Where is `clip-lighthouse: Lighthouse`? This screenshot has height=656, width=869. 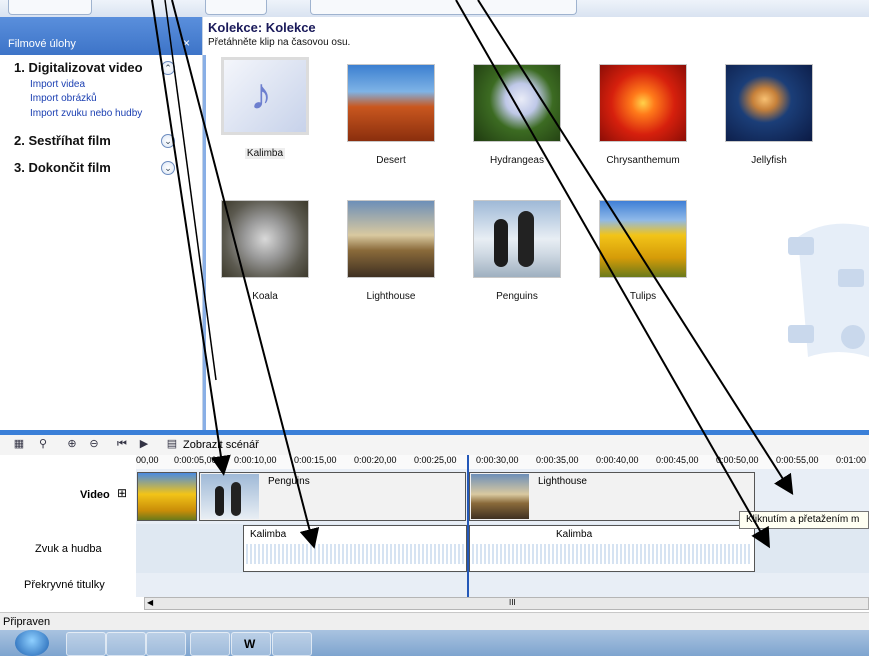
clip-lighthouse: Lighthouse is located at coordinates (391, 251).